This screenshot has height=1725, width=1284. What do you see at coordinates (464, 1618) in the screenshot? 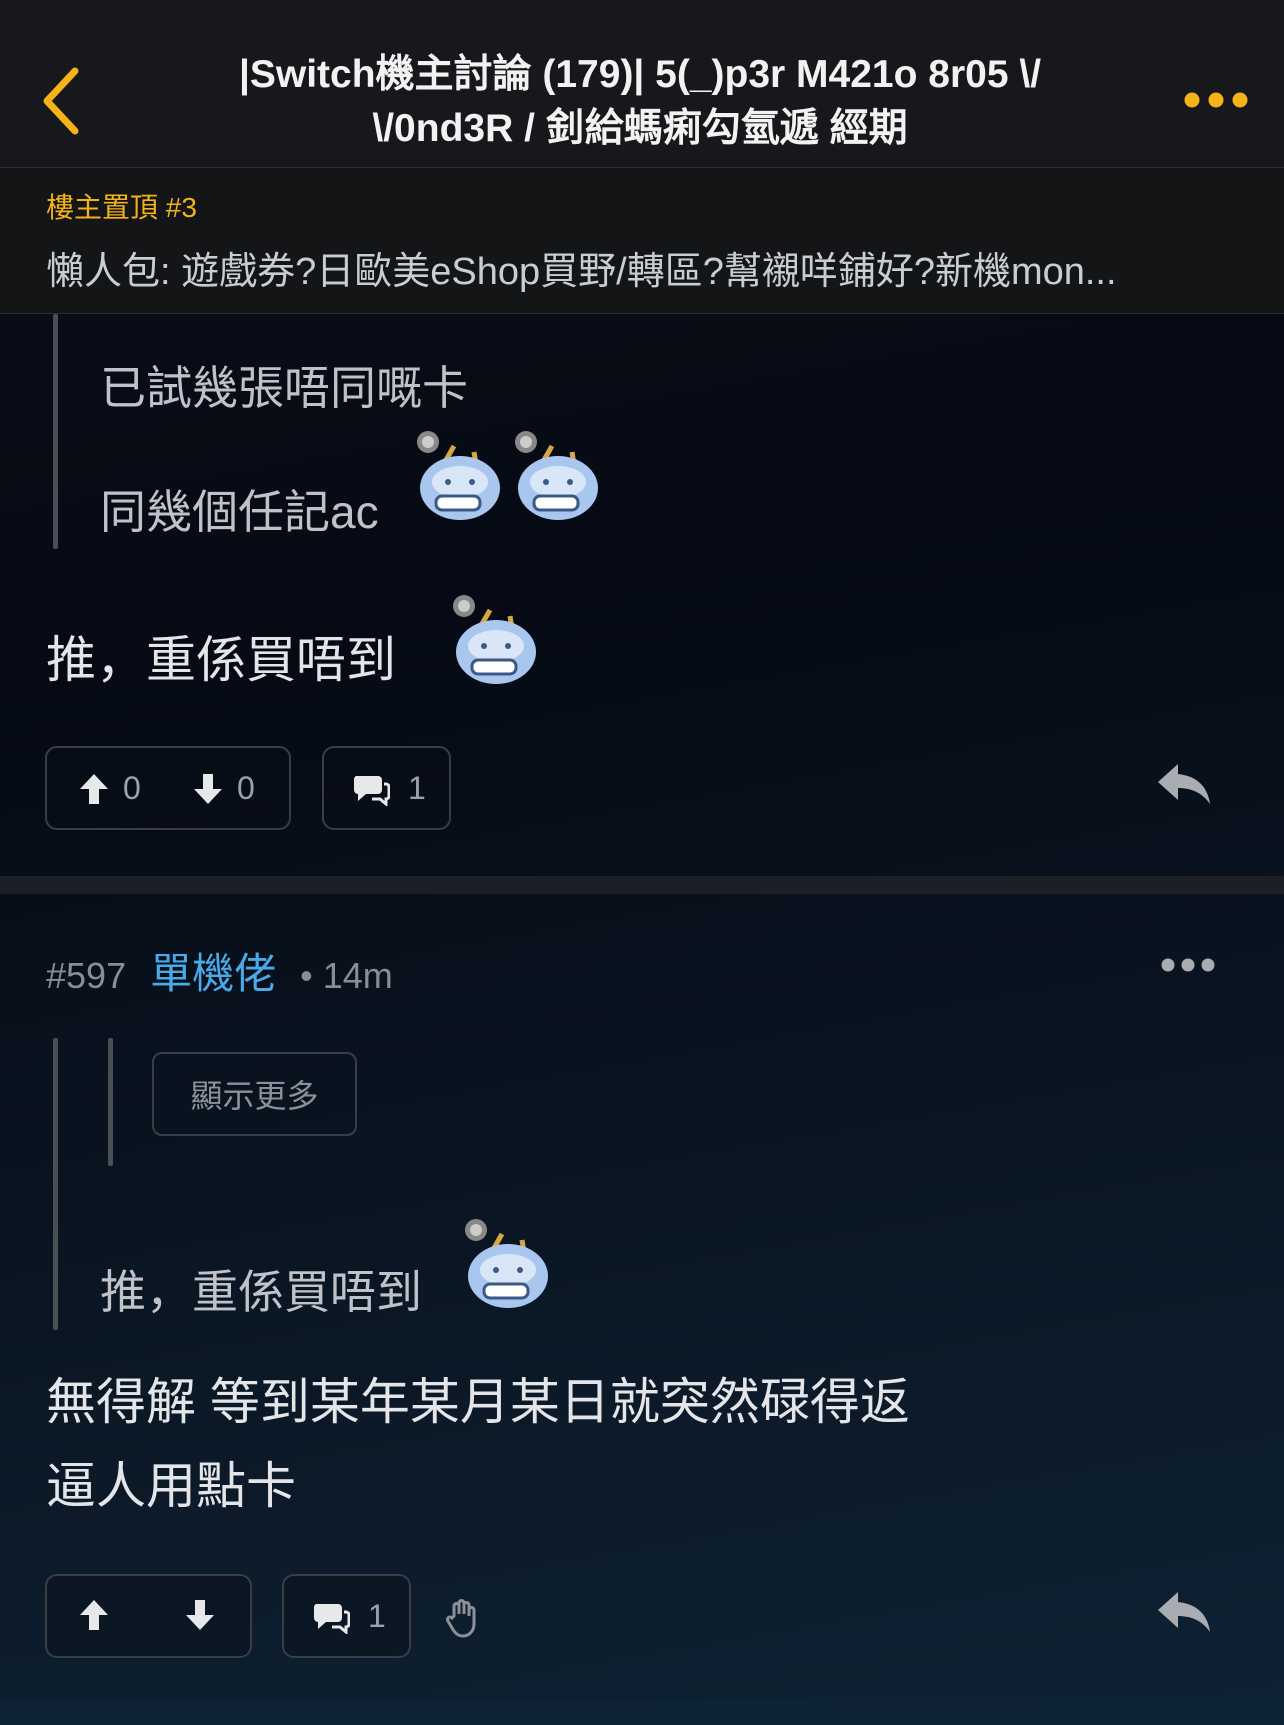
I see `hand-icon` at bounding box center [464, 1618].